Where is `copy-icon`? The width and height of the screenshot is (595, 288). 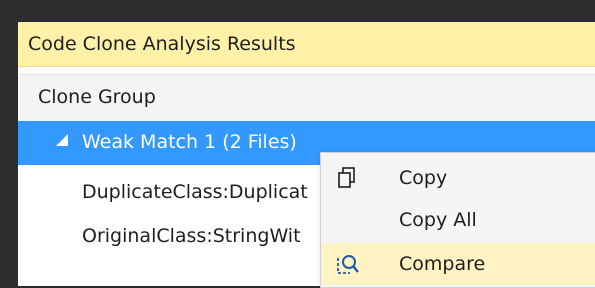 copy-icon is located at coordinates (347, 178).